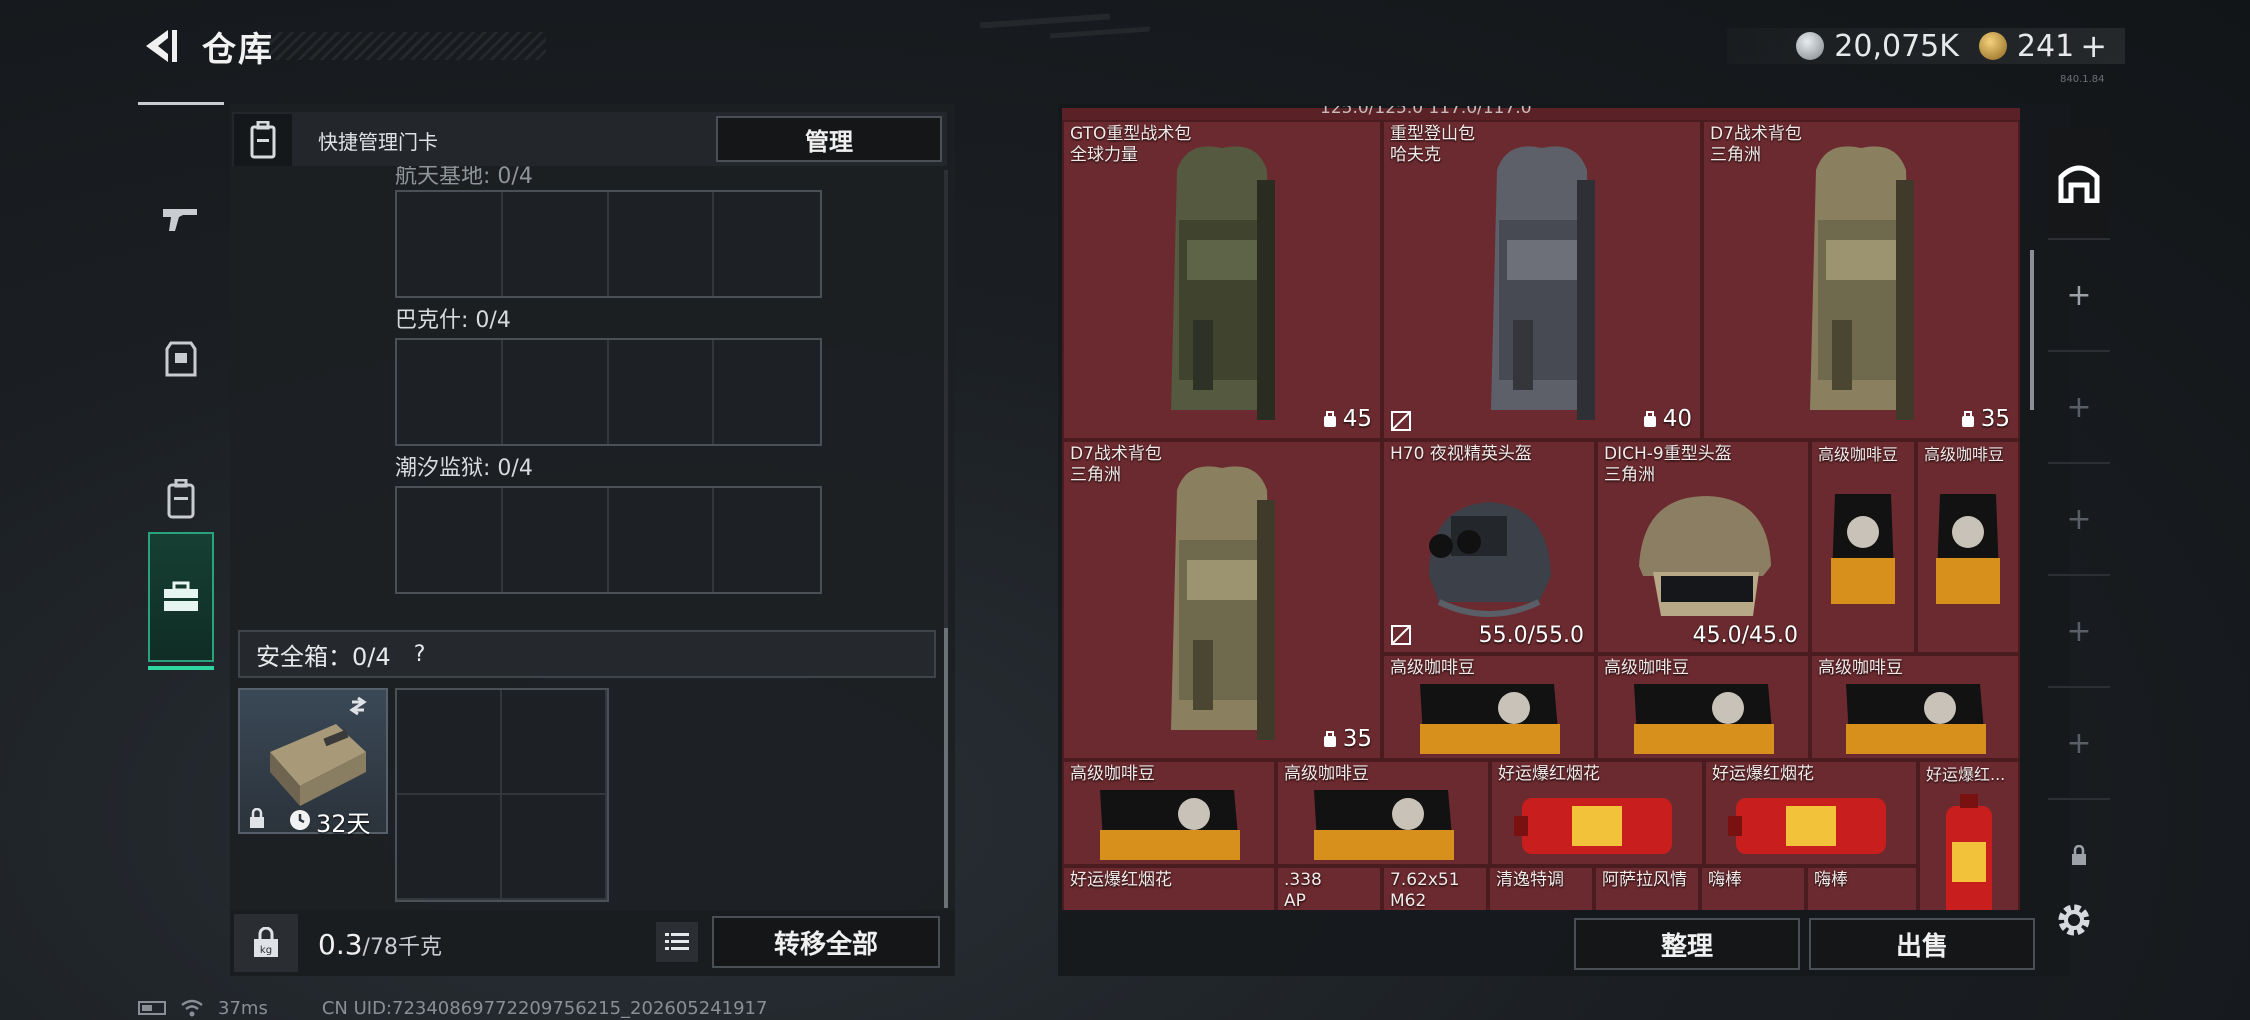  Describe the element at coordinates (238, 50) in the screenshot. I see `page-title: 仓库` at that location.